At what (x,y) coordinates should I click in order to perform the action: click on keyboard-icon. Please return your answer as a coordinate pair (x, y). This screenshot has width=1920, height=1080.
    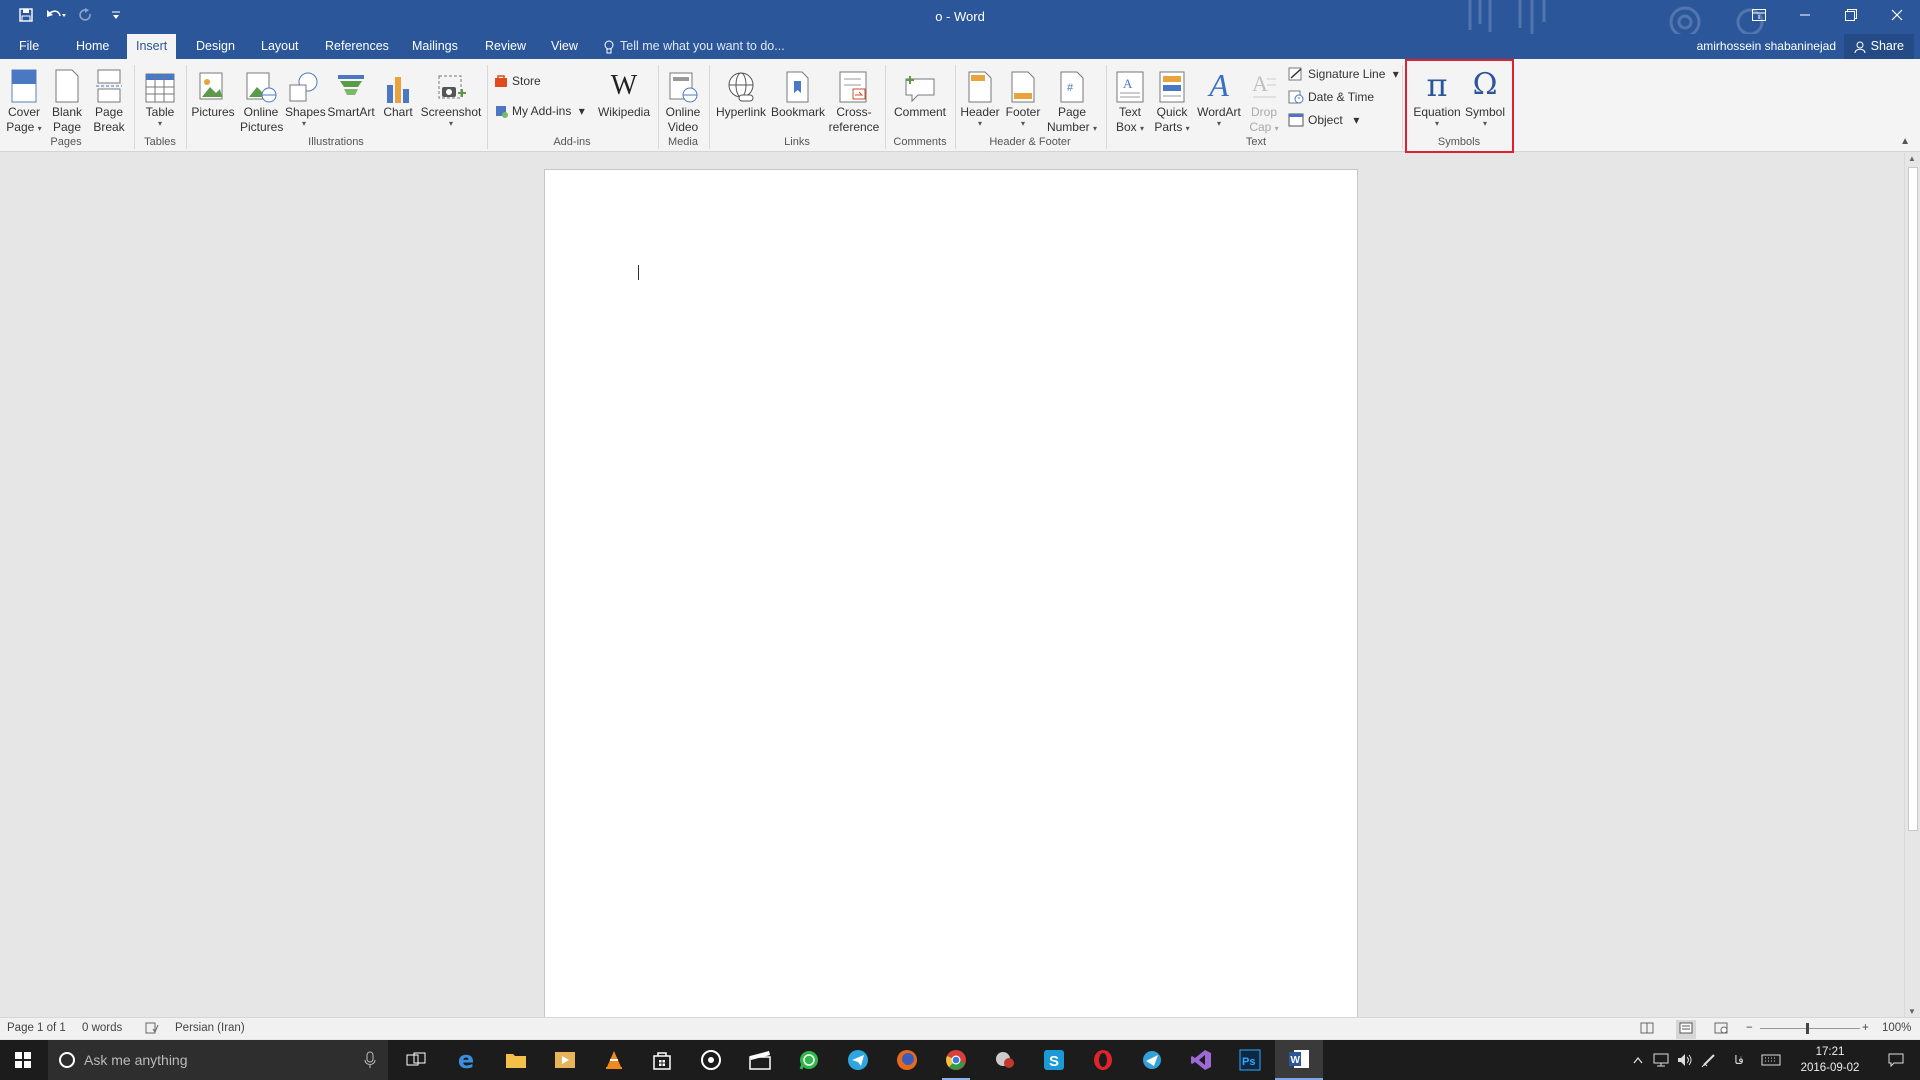
    Looking at the image, I should click on (1771, 1060).